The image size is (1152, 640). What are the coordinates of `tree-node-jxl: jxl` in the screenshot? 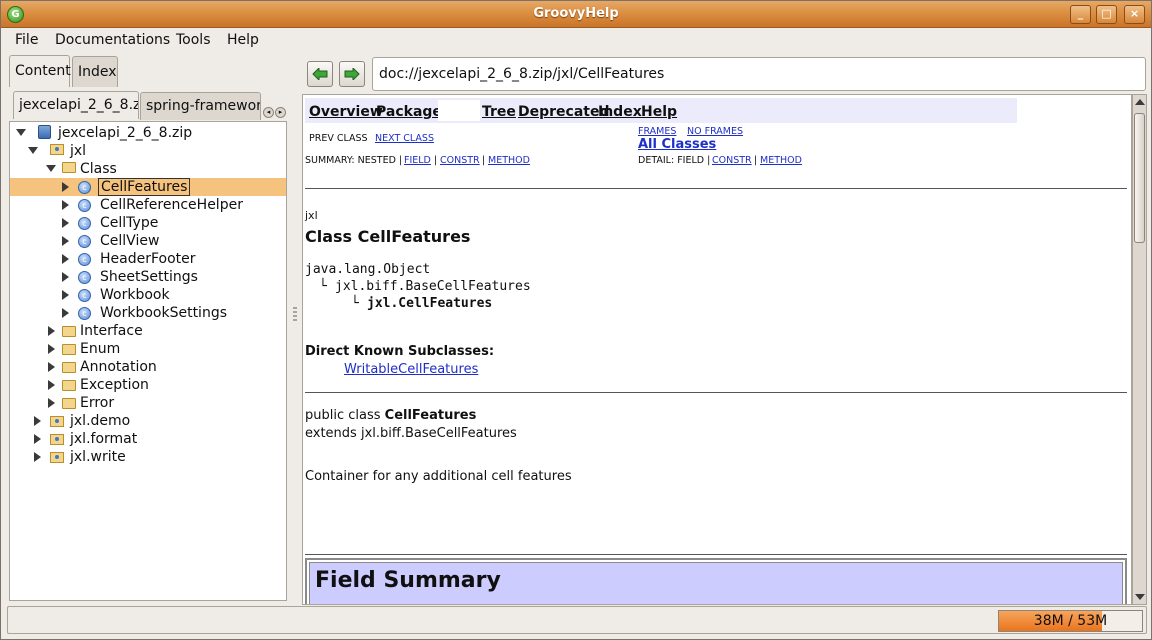 It's located at (78, 151).